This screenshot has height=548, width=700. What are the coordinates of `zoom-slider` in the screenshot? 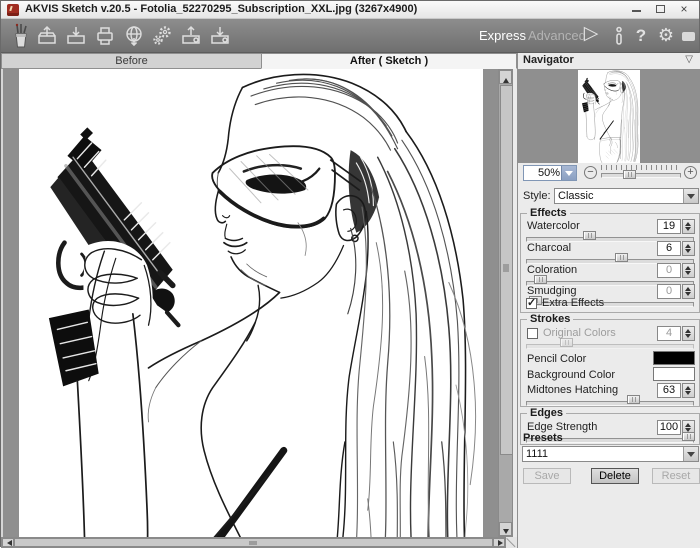 It's located at (641, 173).